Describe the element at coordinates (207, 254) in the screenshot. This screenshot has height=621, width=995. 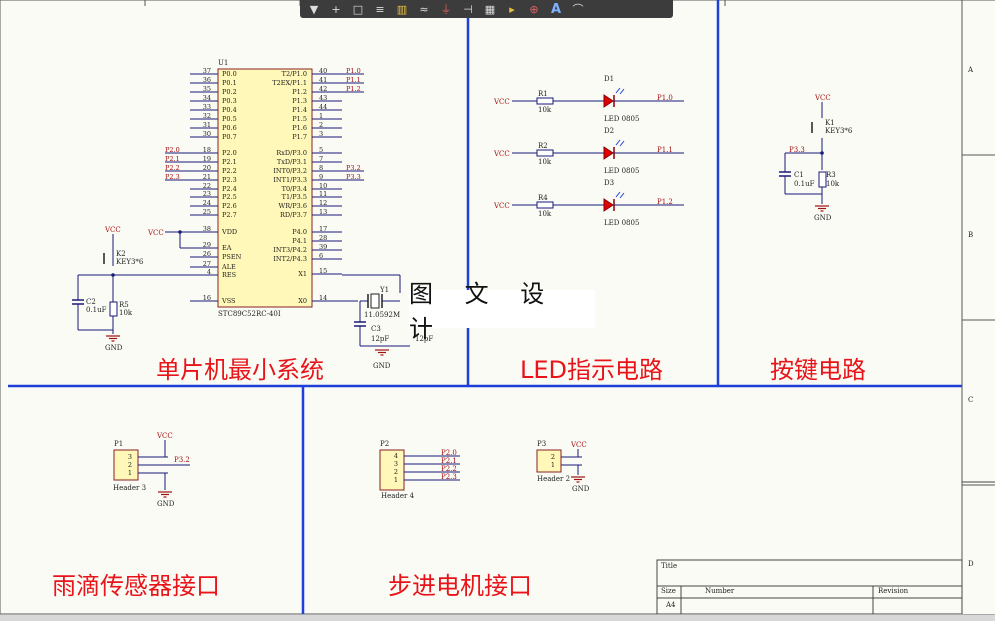
I see `pin-number: 26` at that location.